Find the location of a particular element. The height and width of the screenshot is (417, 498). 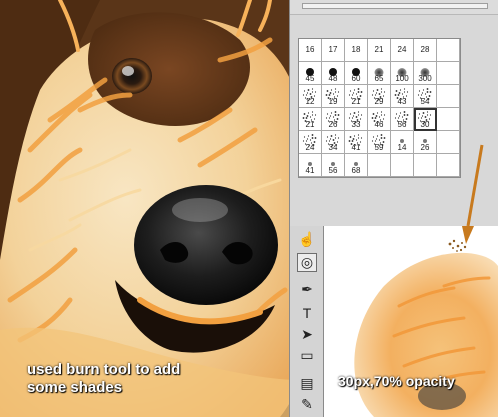

brush-size-label: 28 is located at coordinates (425, 49).